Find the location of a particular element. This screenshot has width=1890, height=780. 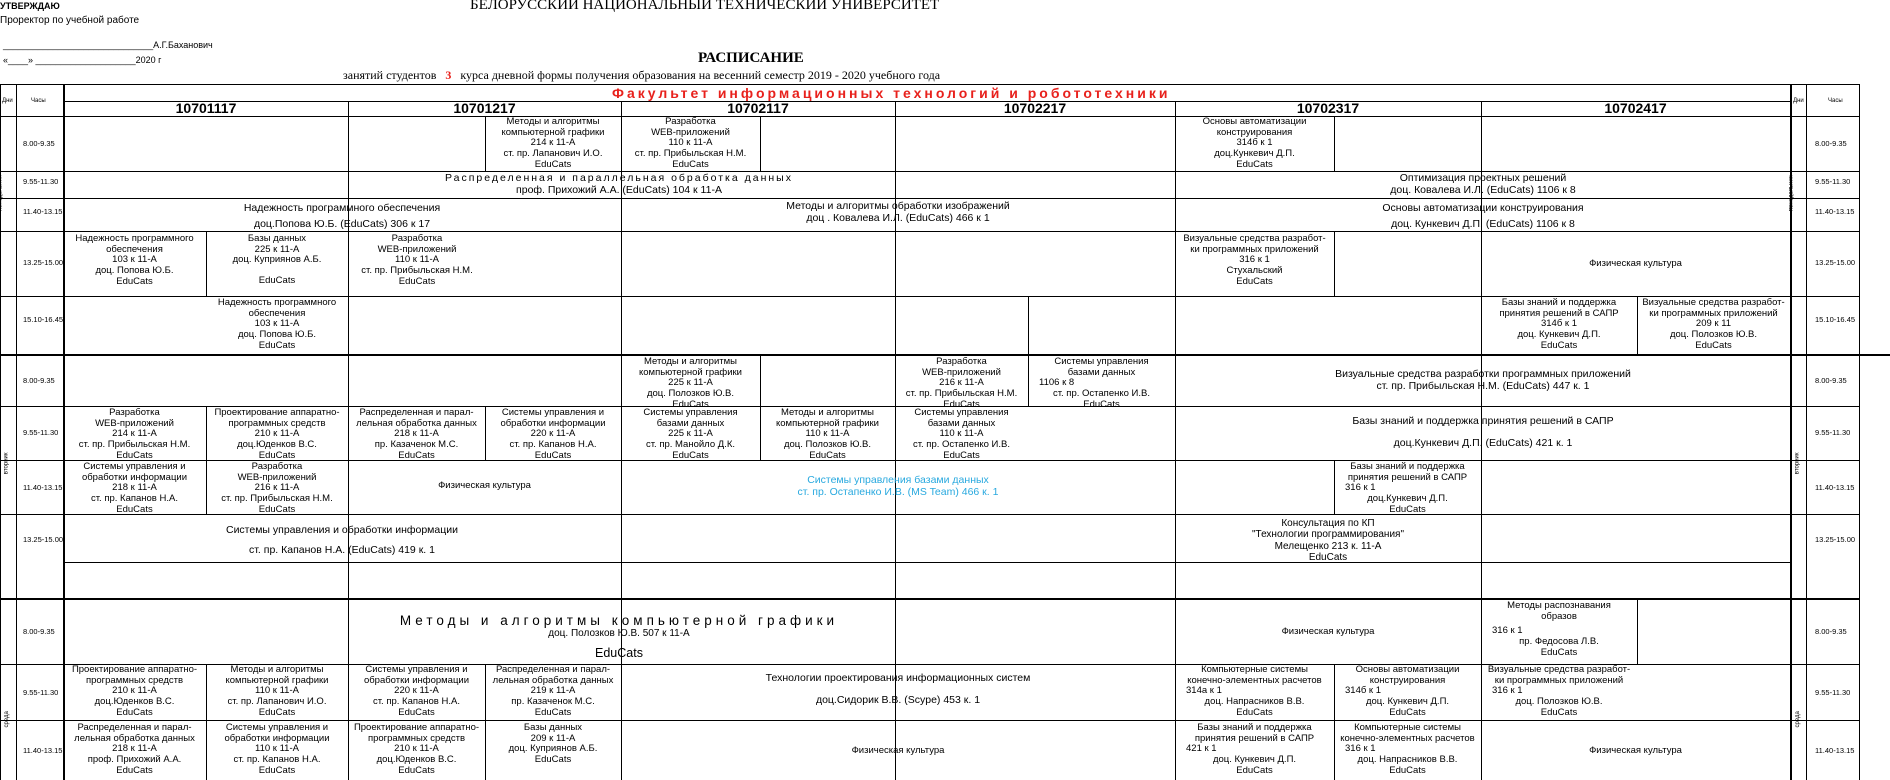

group-header: 10701117 is located at coordinates (206, 108).